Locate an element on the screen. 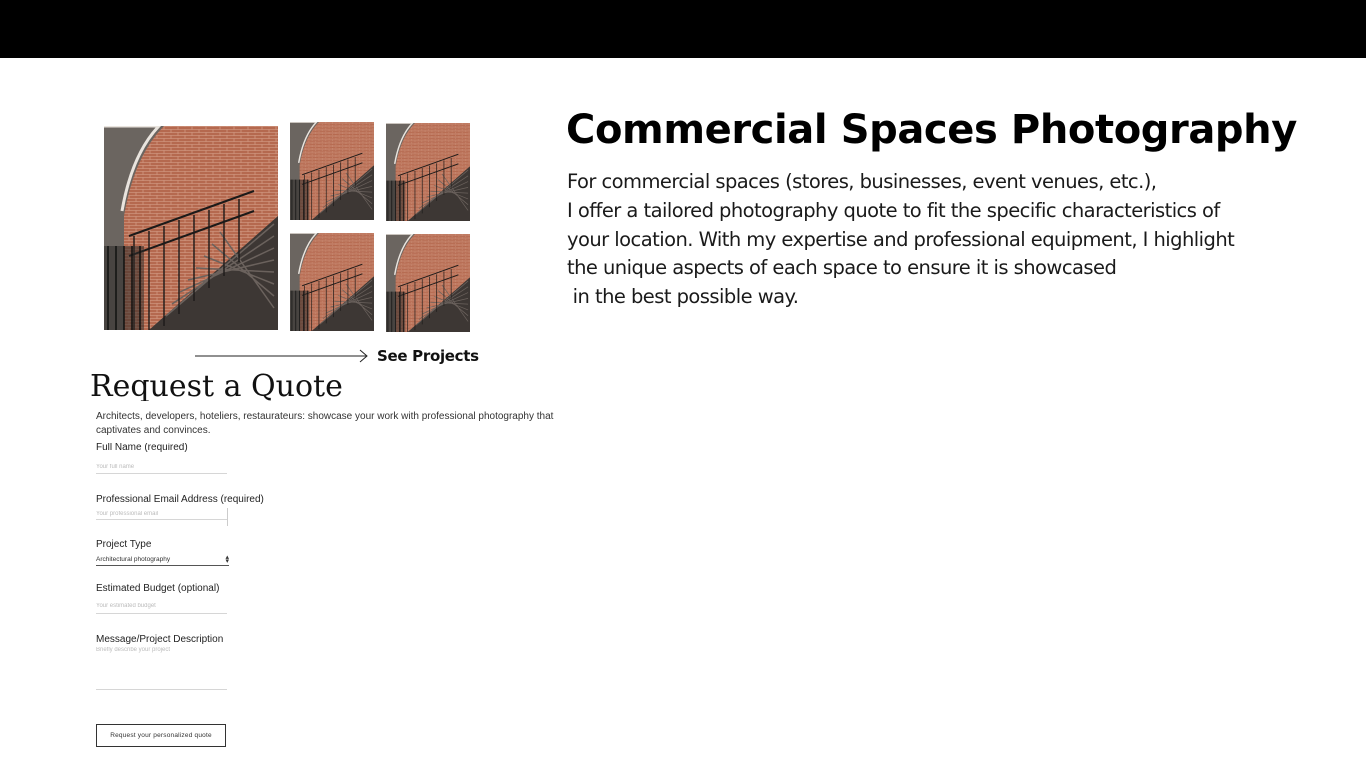  select-arrows-icon: ▴ ▾ is located at coordinates (227, 559).